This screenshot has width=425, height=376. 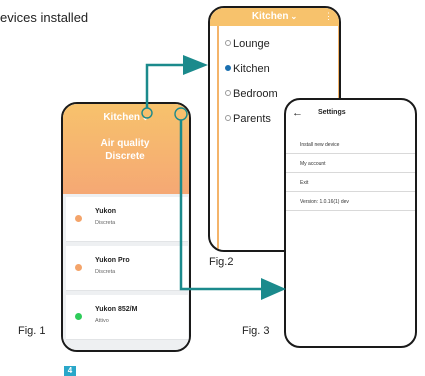 What do you see at coordinates (147, 113) in the screenshot?
I see `highlight-circle-chevron` at bounding box center [147, 113].